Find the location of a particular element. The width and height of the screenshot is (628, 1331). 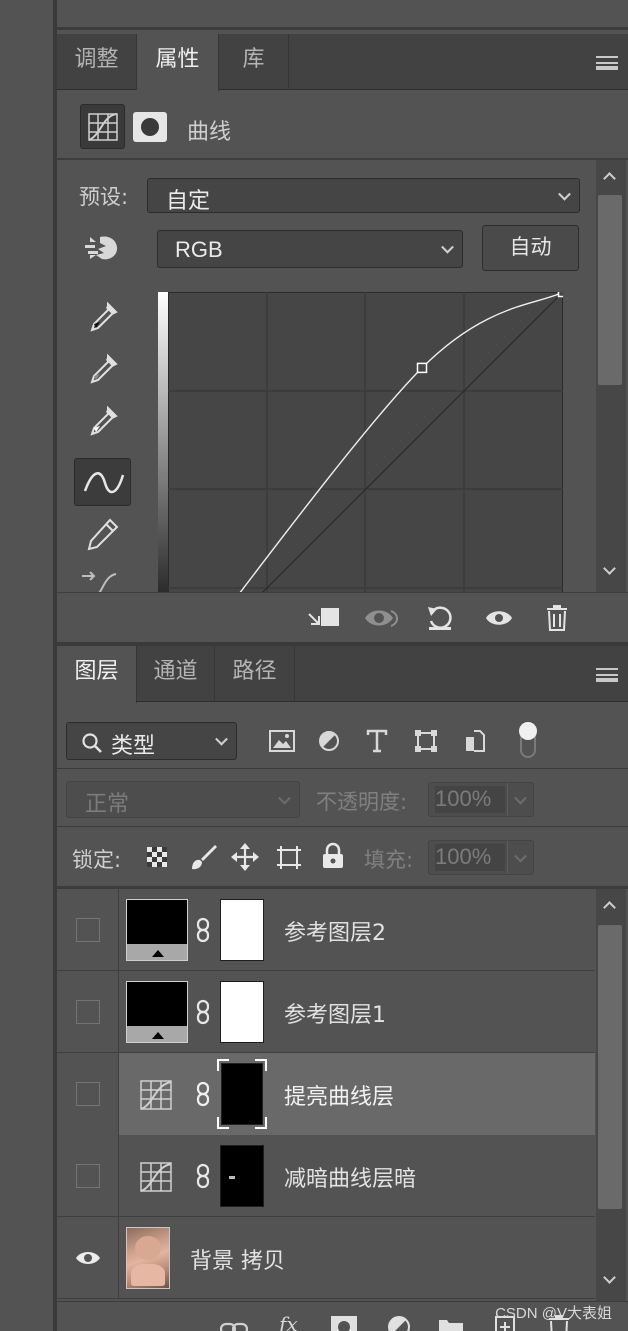

lock-position-icon is located at coordinates (245, 857).